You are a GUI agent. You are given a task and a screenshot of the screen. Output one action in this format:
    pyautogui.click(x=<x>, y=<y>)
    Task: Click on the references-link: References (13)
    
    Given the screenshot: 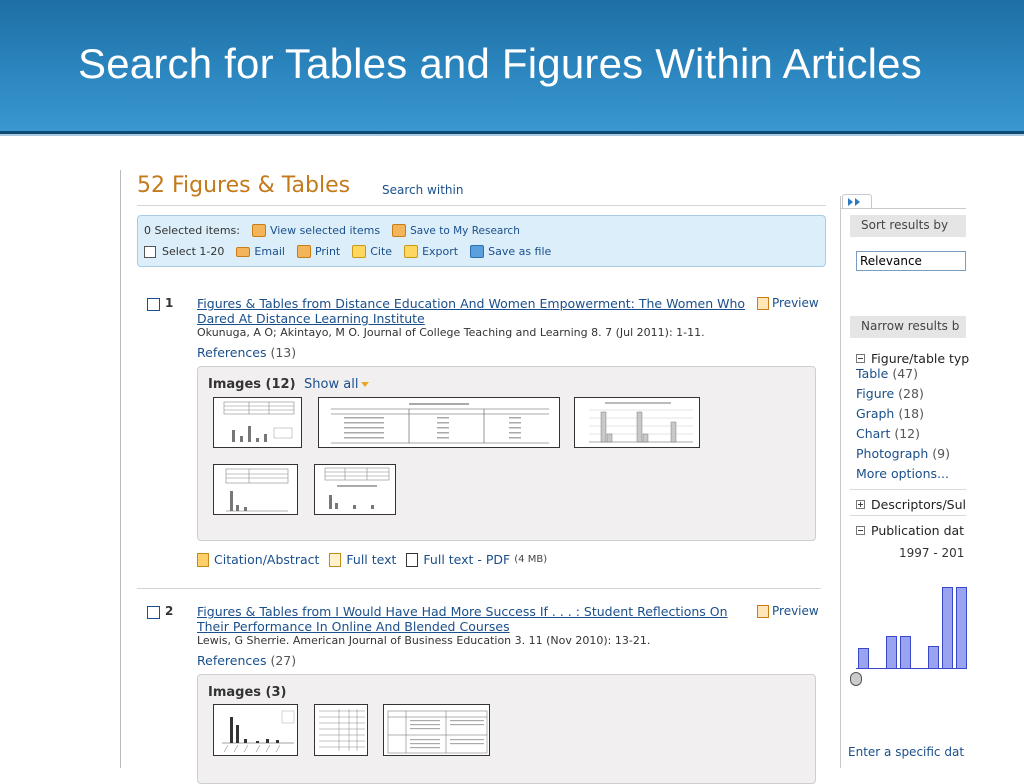 What is the action you would take?
    pyautogui.click(x=246, y=352)
    